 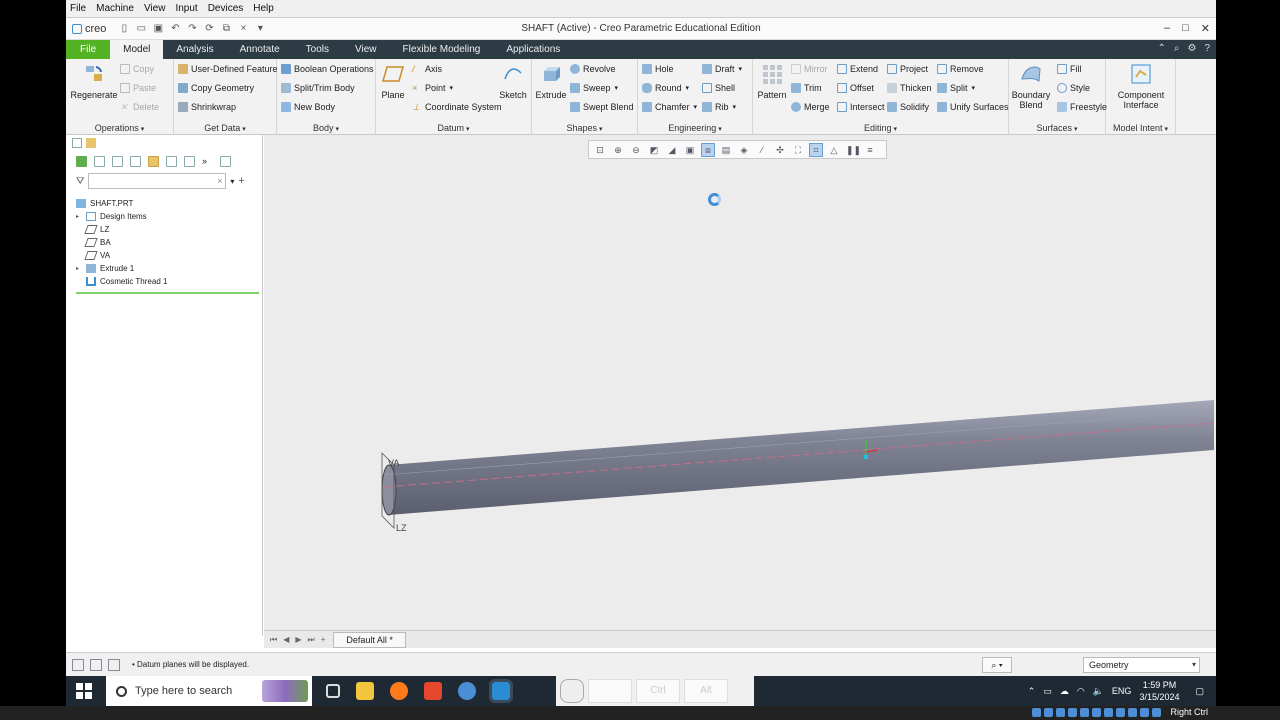 I want to click on firefox-icon, so click(x=399, y=691).